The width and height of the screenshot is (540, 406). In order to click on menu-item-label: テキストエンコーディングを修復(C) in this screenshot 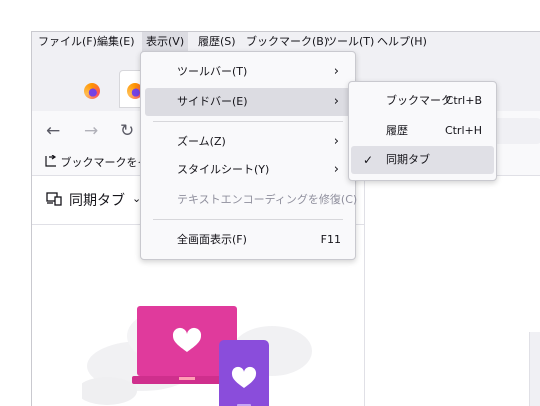, I will do `click(267, 199)`.